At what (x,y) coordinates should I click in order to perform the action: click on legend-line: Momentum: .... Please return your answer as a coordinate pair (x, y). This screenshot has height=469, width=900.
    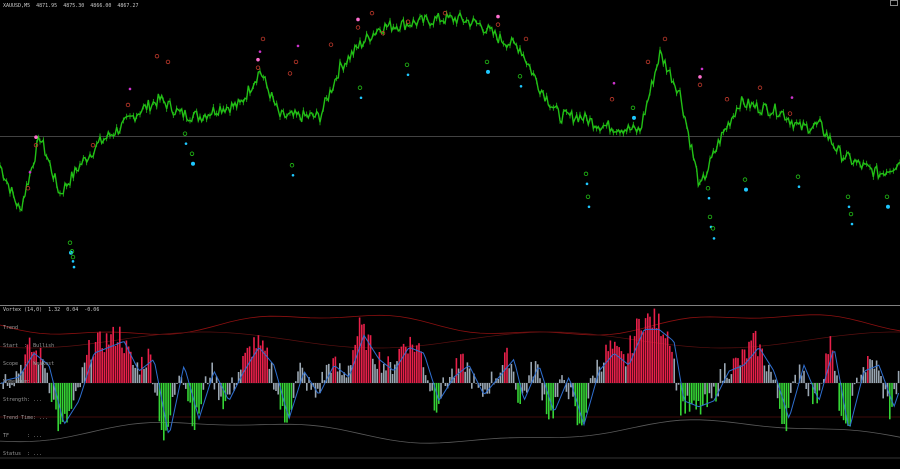
    Looking at the image, I should click on (23, 382).